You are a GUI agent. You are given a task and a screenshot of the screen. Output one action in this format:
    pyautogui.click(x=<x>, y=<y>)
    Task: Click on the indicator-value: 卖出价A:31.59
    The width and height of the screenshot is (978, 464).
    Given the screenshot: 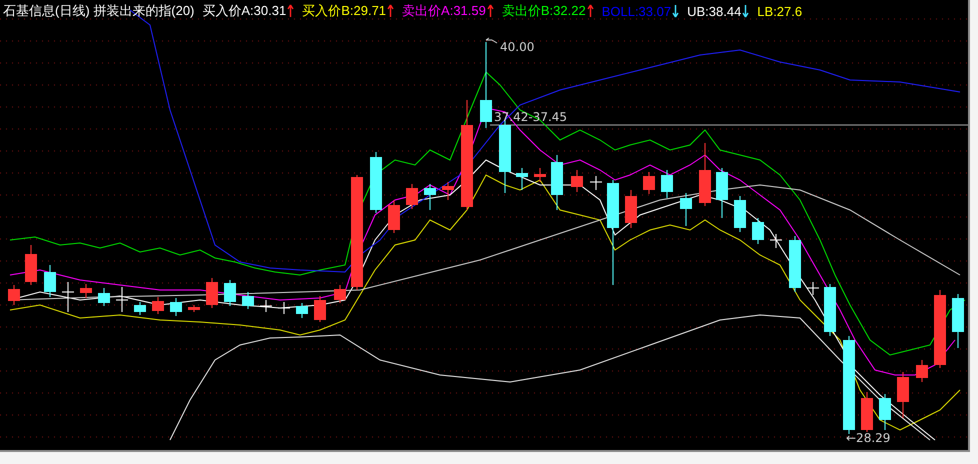 What is the action you would take?
    pyautogui.click(x=444, y=11)
    